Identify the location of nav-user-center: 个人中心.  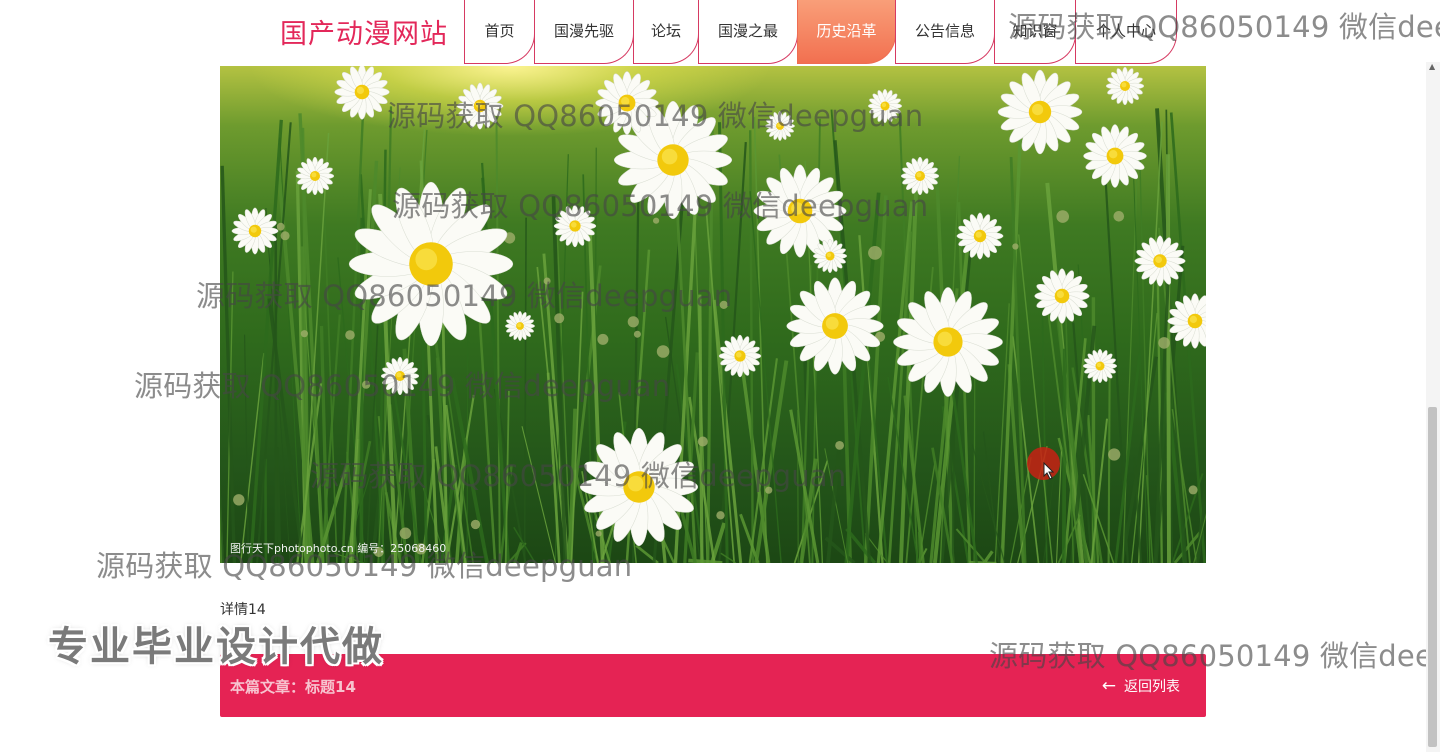
(1126, 32).